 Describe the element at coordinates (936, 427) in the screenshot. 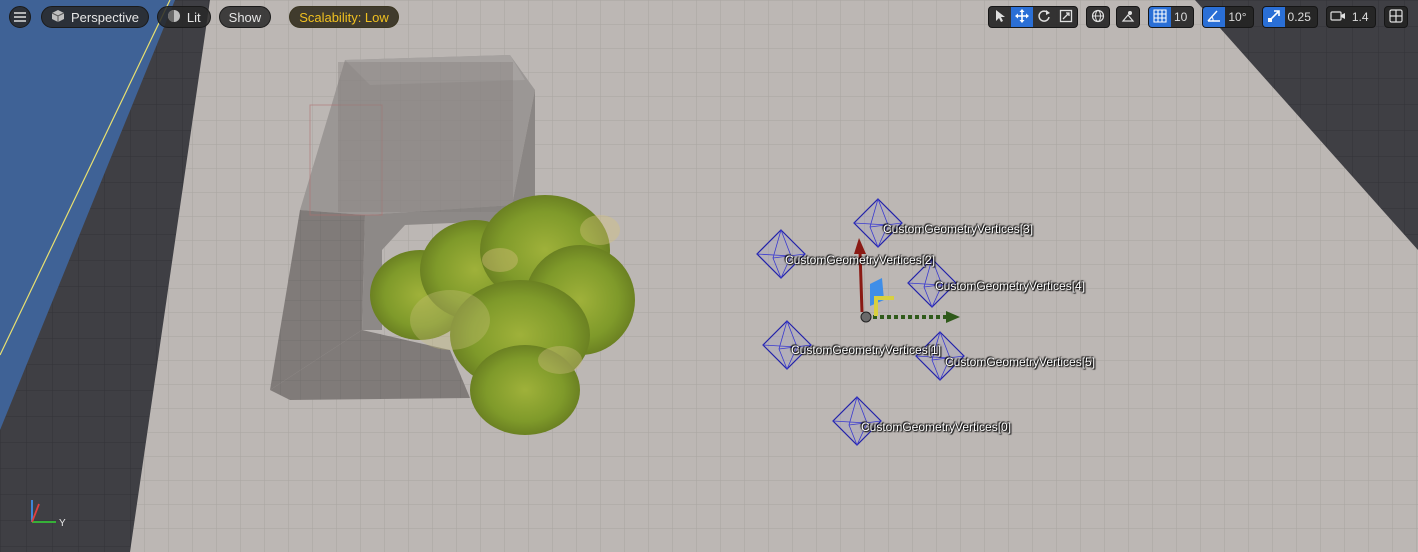

I see `vertex-label-0: CustomGeometryVertices[0]` at that location.